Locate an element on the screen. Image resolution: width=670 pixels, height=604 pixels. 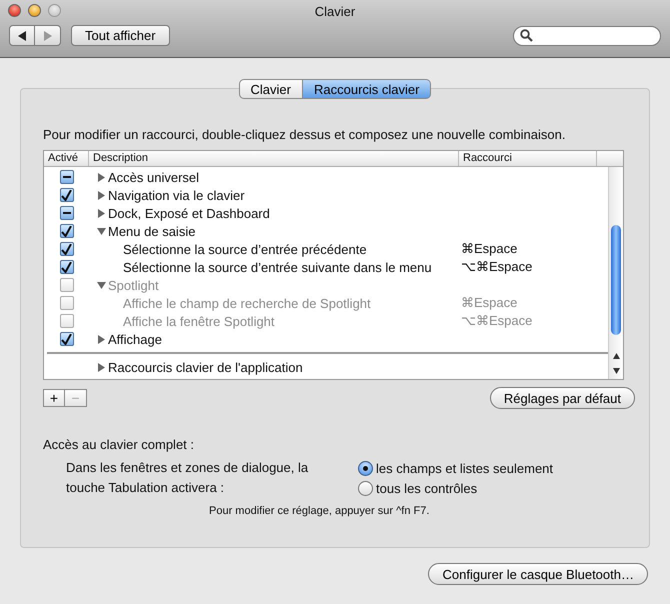
section-name: Raccourcis clavier de l'application is located at coordinates (205, 367).